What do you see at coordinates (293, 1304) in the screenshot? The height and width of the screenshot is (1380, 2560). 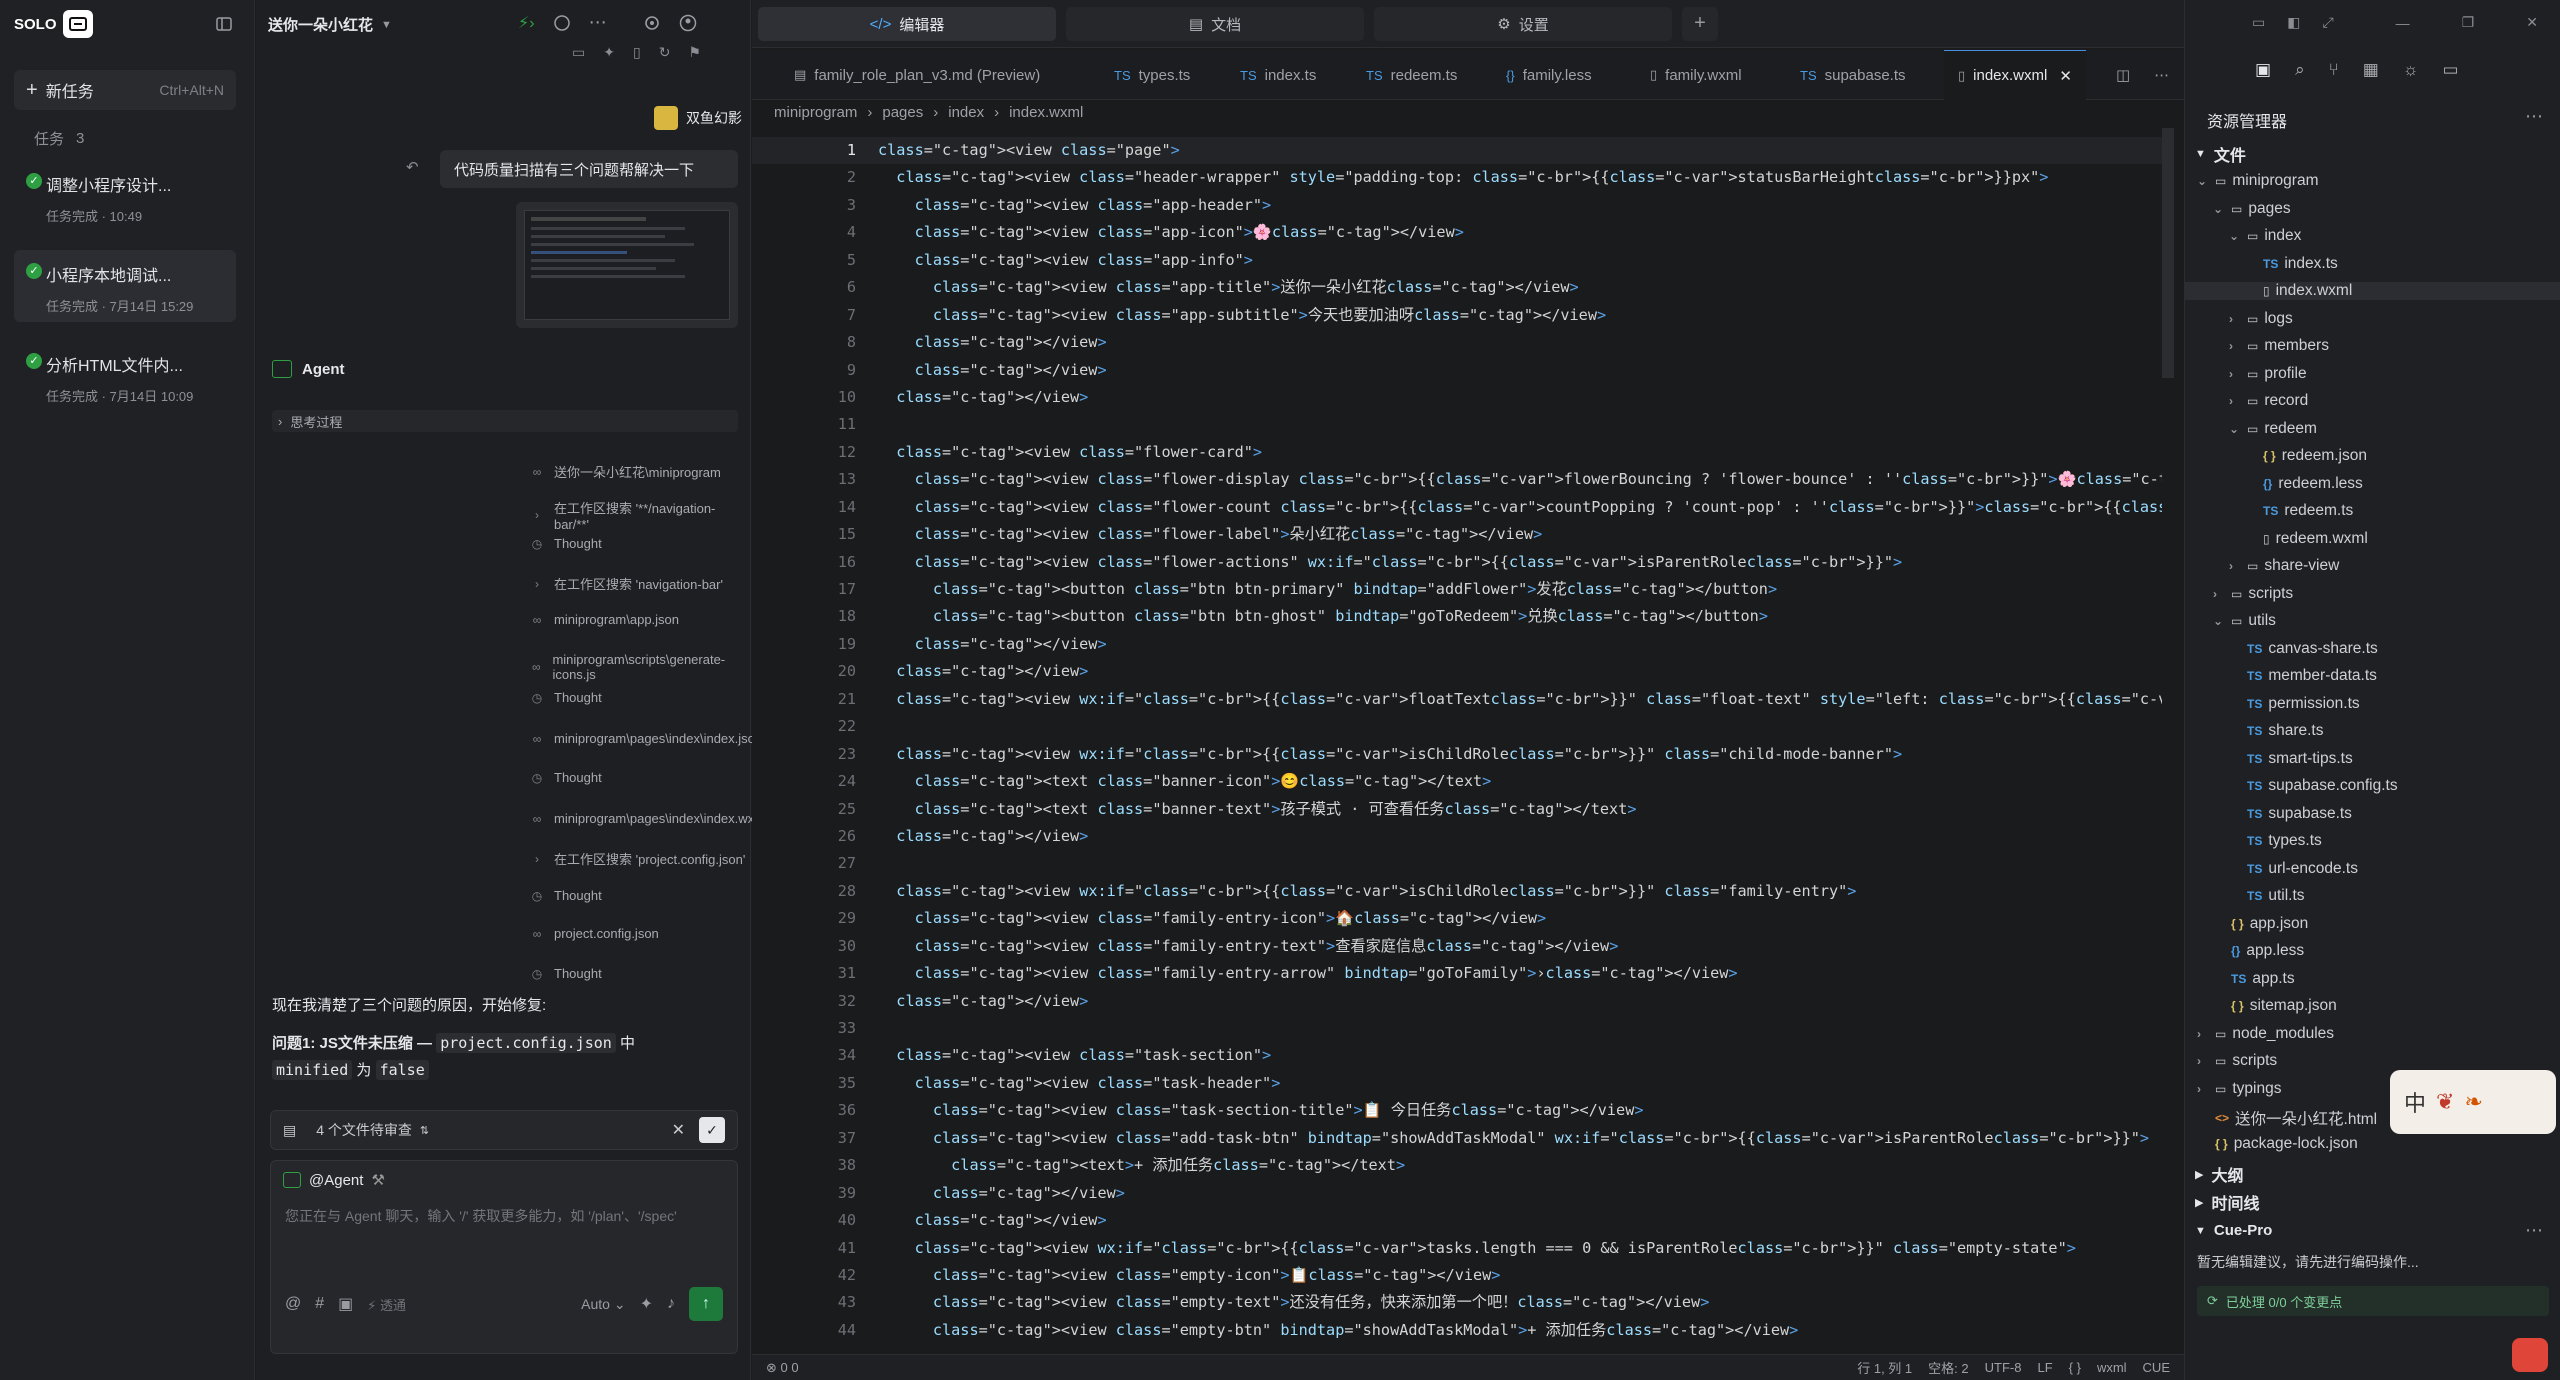 I see `mention-icon: @` at bounding box center [293, 1304].